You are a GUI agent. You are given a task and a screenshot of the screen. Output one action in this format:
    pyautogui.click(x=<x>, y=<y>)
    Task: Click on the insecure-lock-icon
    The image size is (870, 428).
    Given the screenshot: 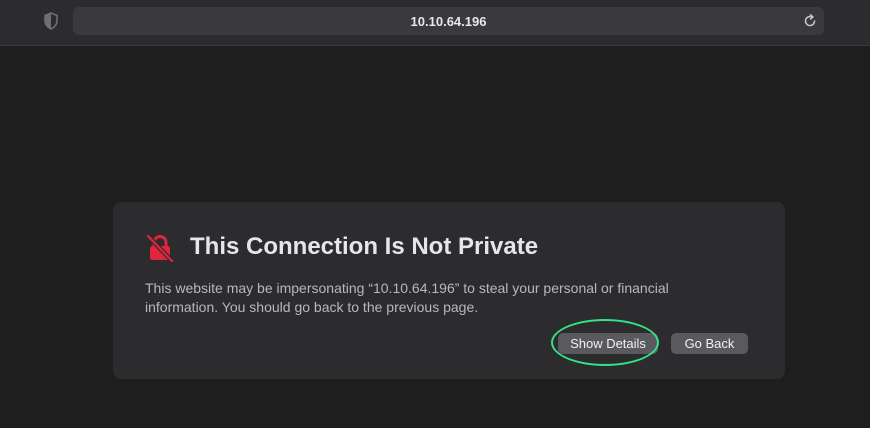 What is the action you would take?
    pyautogui.click(x=160, y=248)
    